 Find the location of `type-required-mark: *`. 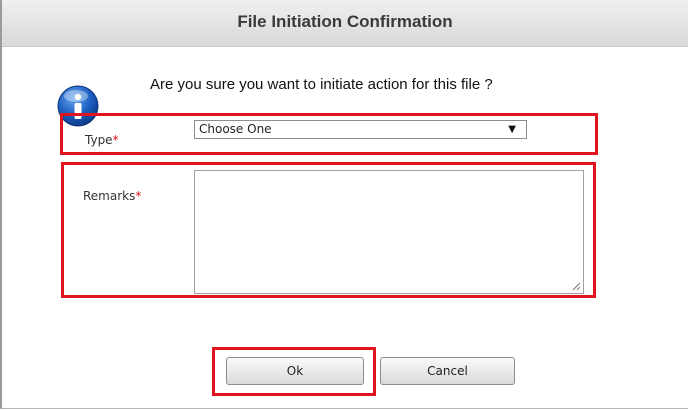

type-required-mark: * is located at coordinates (115, 140).